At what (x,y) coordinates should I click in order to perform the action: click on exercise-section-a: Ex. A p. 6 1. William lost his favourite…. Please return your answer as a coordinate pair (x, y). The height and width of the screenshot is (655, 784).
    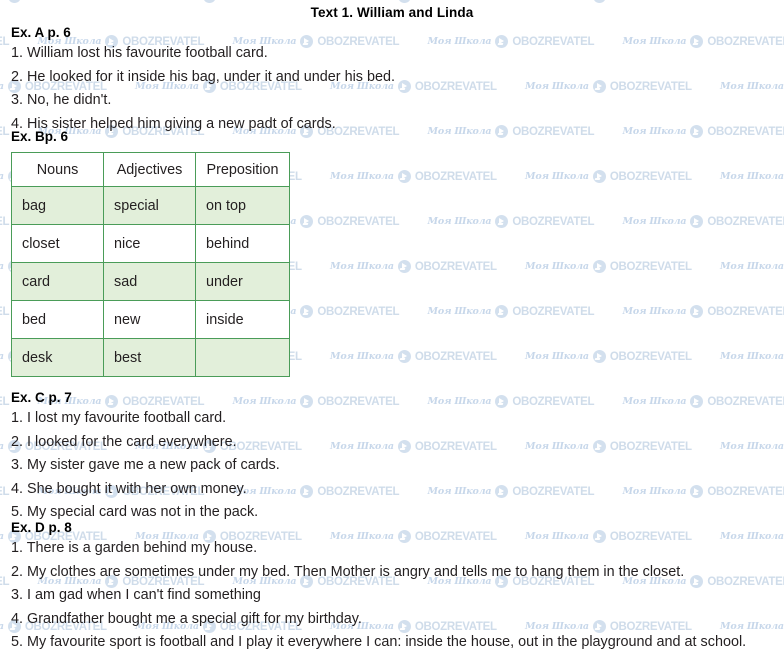
    Looking at the image, I should click on (203, 80).